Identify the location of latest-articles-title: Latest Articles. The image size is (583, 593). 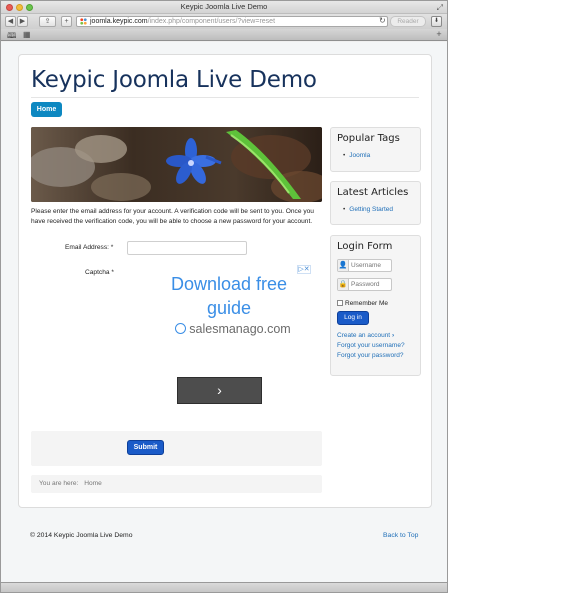
(373, 192).